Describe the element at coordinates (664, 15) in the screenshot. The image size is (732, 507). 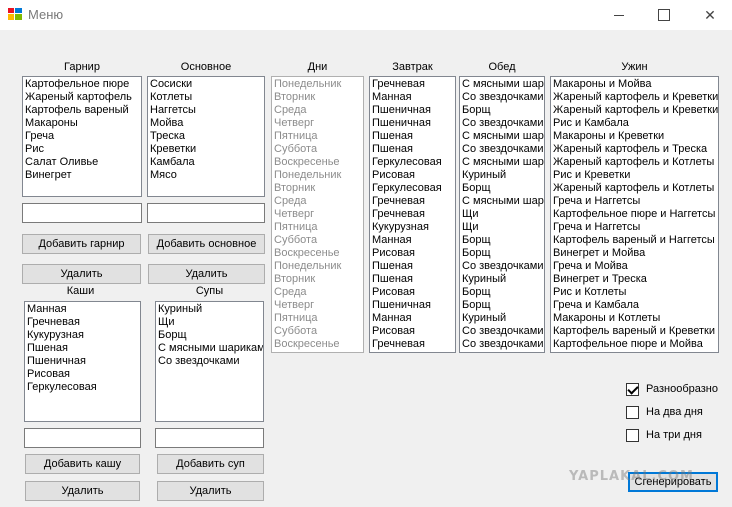
I see `maximize-button` at that location.